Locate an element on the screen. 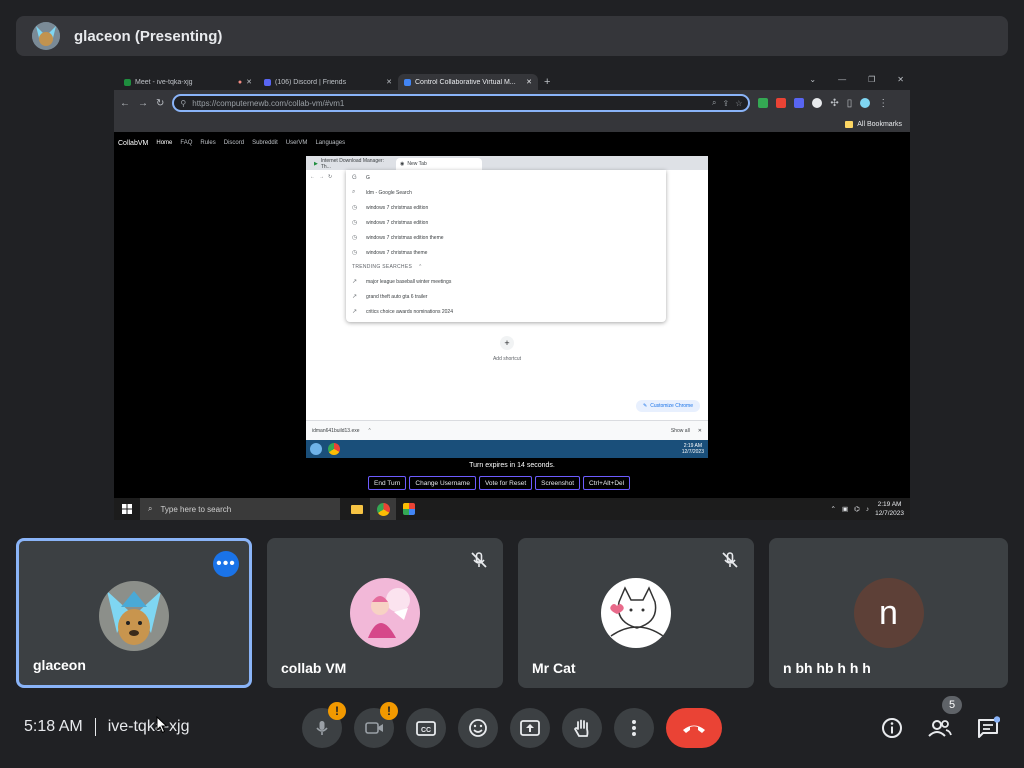 The height and width of the screenshot is (768, 1024). screenshot-button: Screenshot is located at coordinates (558, 483).